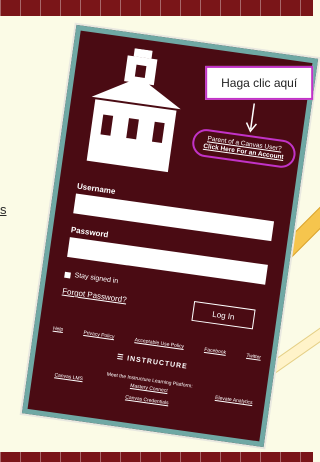 The height and width of the screenshot is (462, 320). What do you see at coordinates (95, 296) in the screenshot?
I see `forgot-password-link: Forgot Password?` at bounding box center [95, 296].